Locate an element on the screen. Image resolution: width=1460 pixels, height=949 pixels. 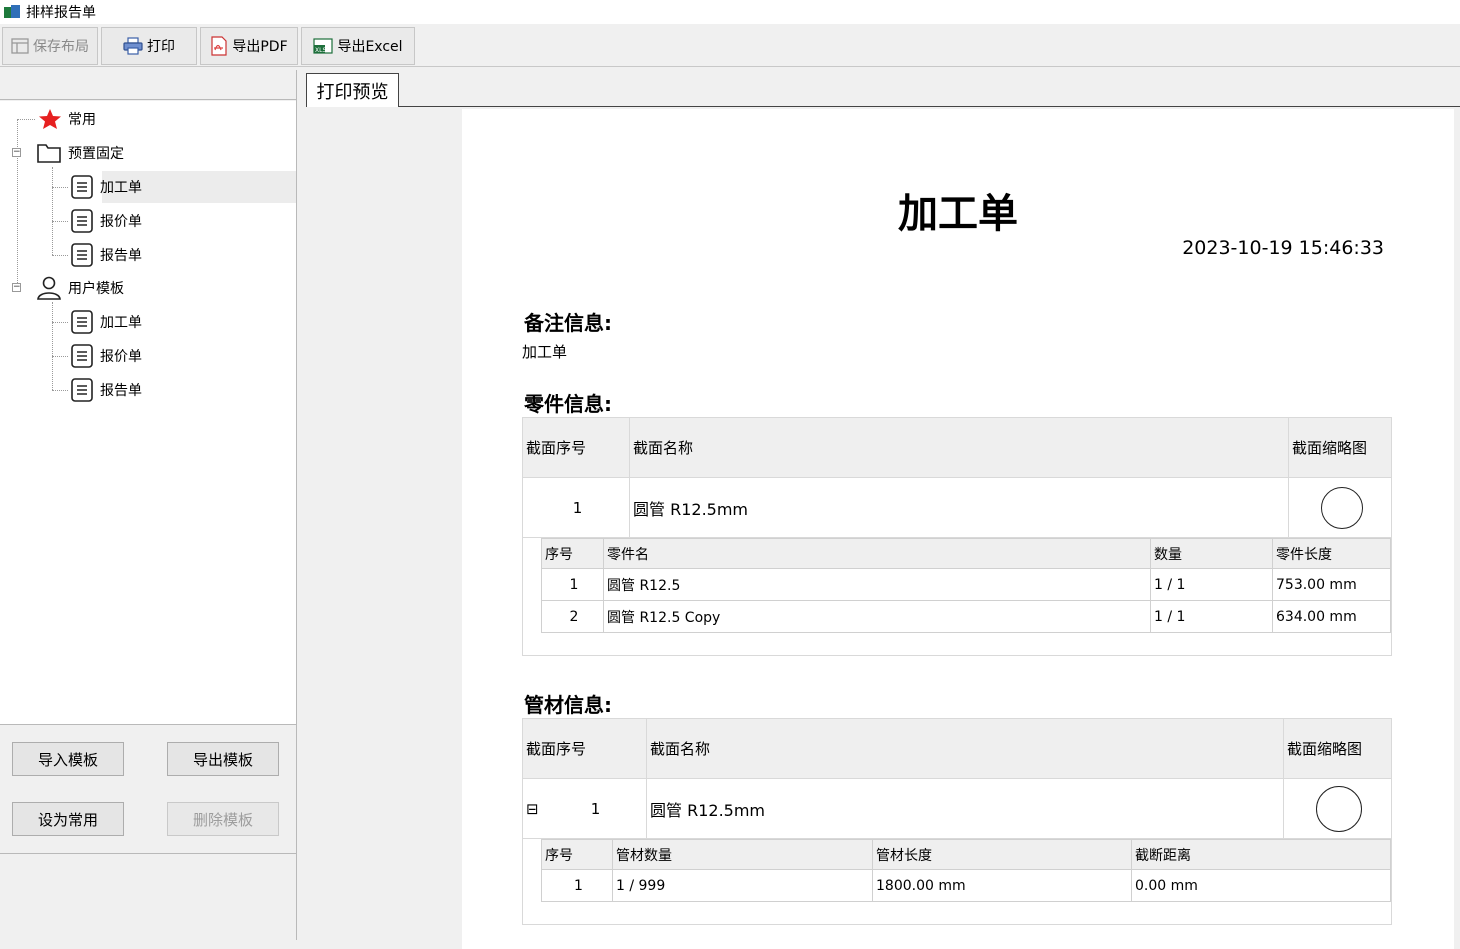
tree-node-user-process: 加工单 is located at coordinates (106, 322).